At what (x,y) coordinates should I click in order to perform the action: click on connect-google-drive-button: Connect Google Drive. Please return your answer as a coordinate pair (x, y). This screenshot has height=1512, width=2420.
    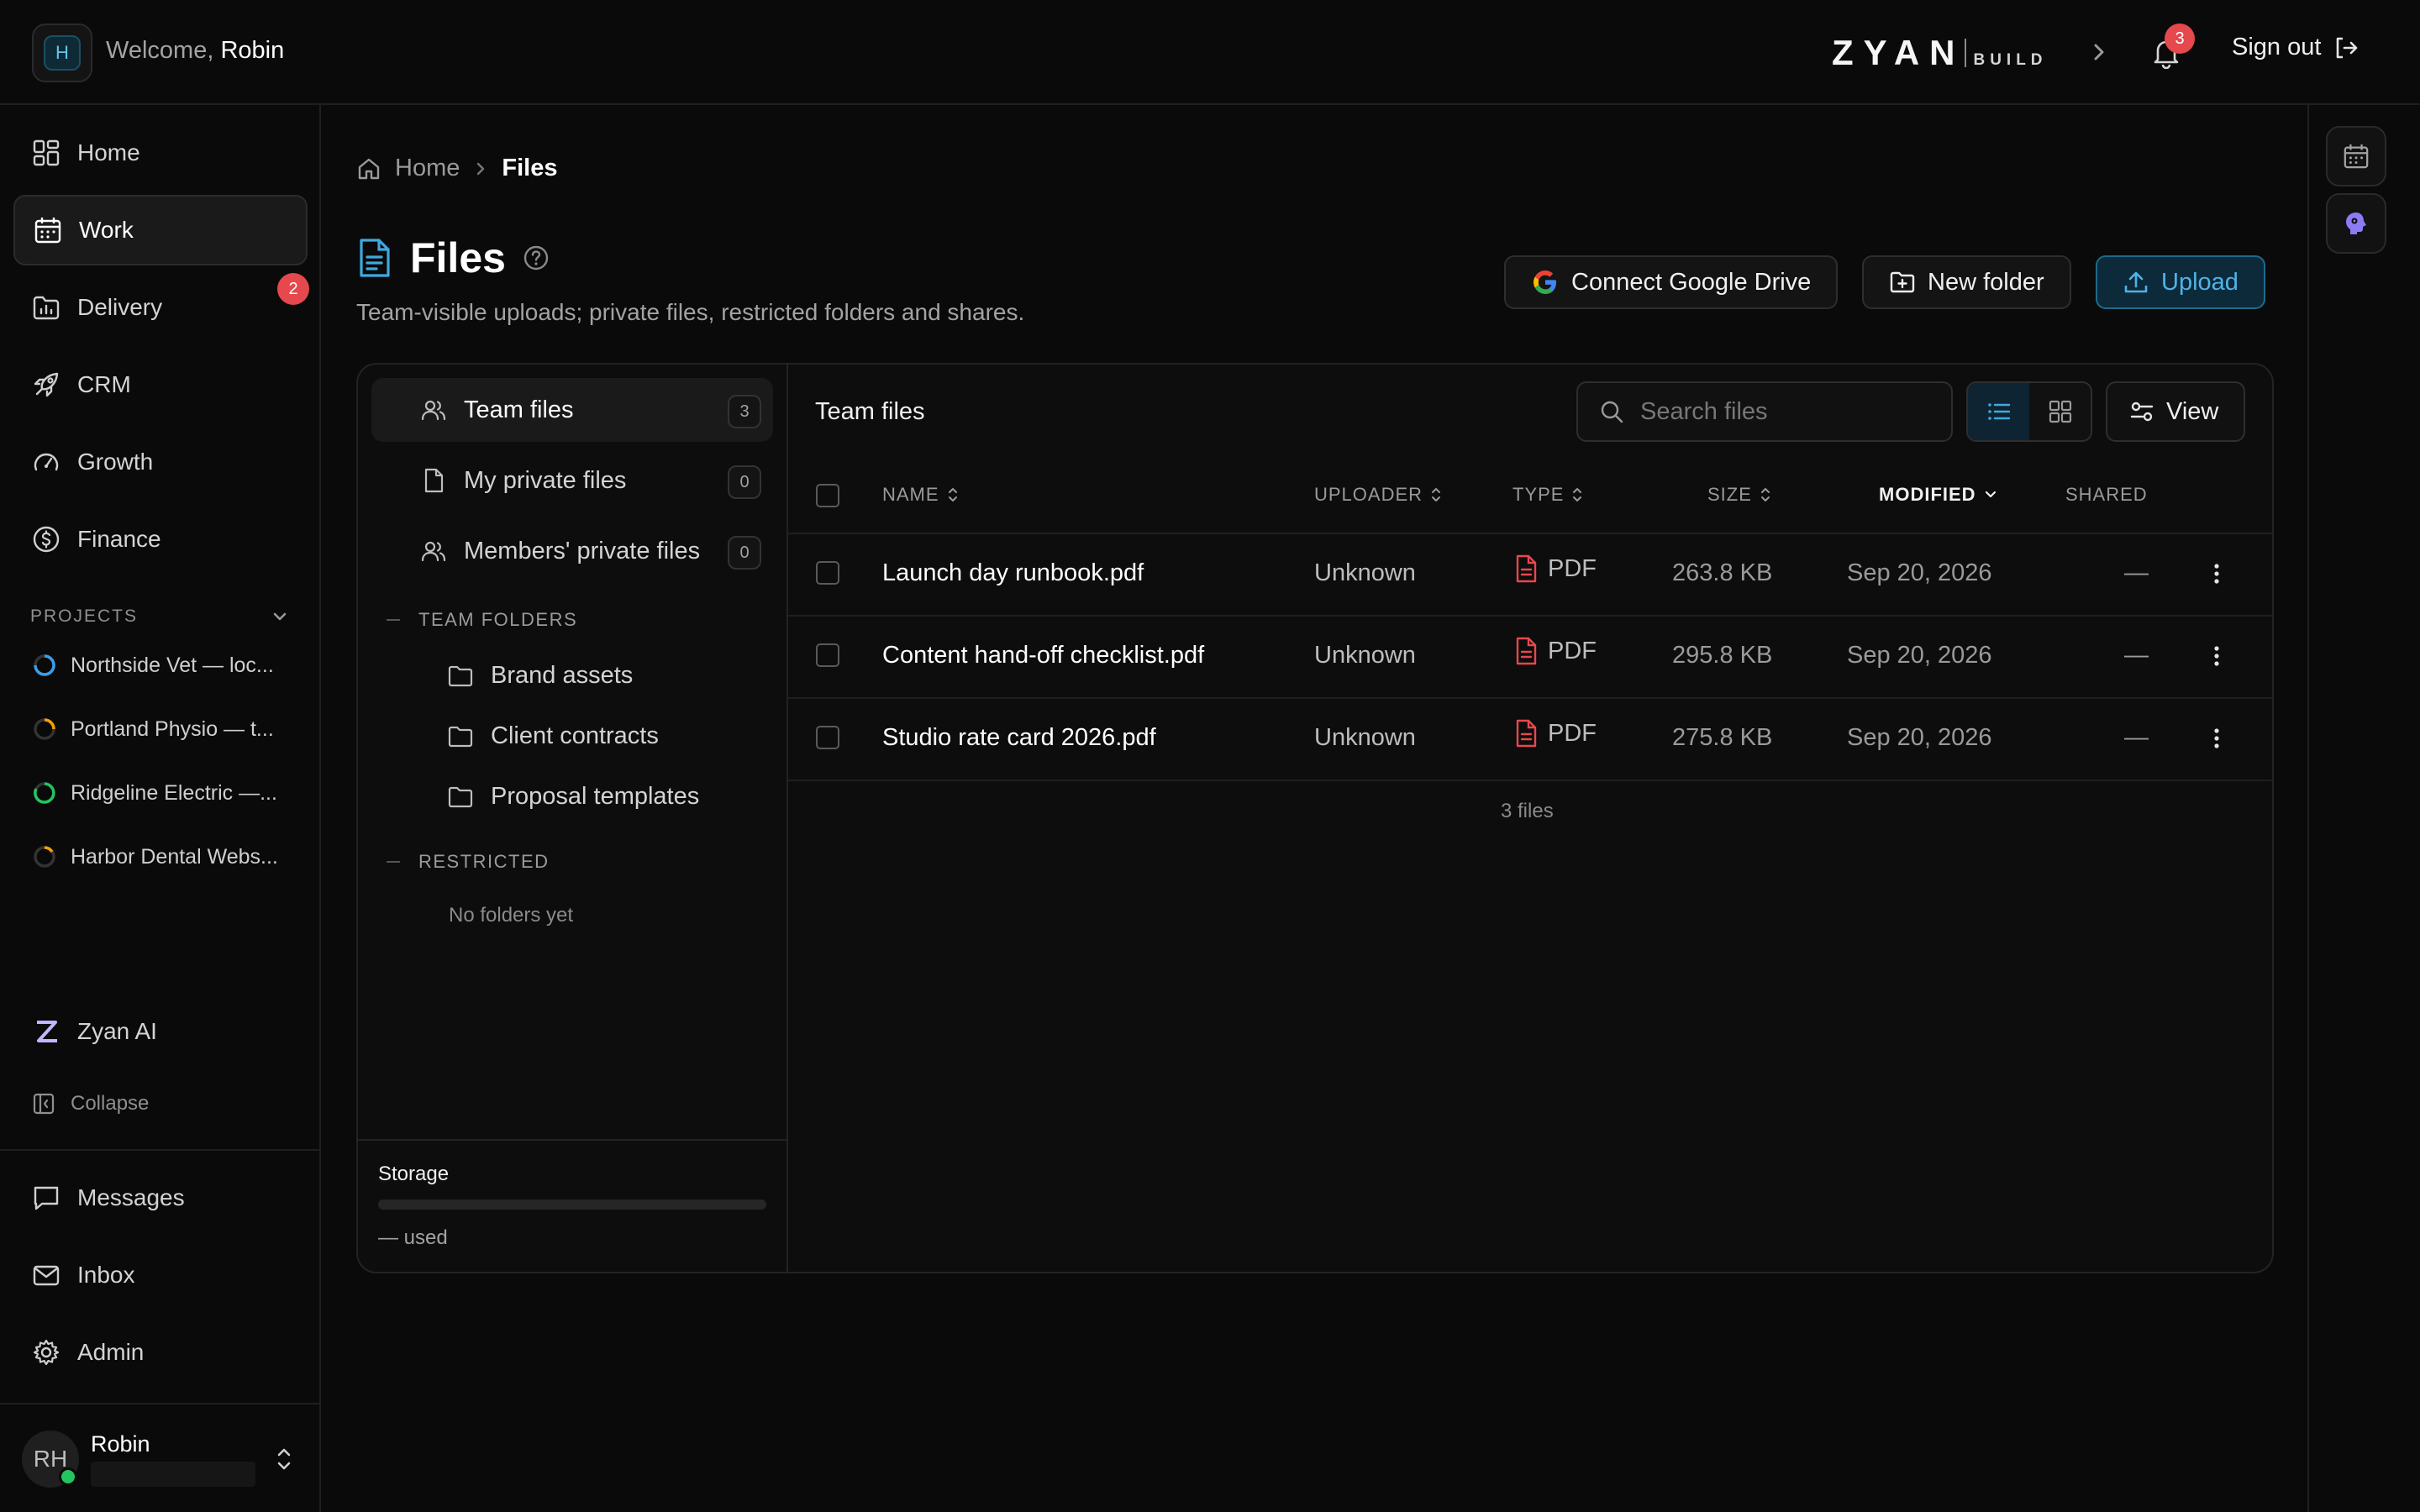
    Looking at the image, I should click on (1671, 282).